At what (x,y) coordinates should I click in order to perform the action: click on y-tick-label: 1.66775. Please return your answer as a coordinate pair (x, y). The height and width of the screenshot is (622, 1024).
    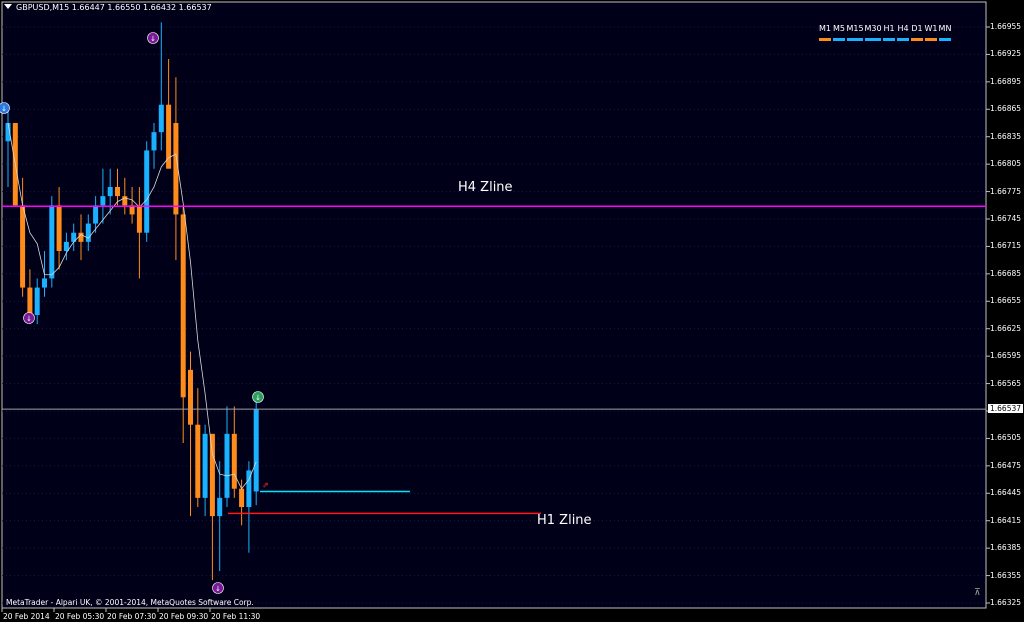
    Looking at the image, I should click on (1006, 191).